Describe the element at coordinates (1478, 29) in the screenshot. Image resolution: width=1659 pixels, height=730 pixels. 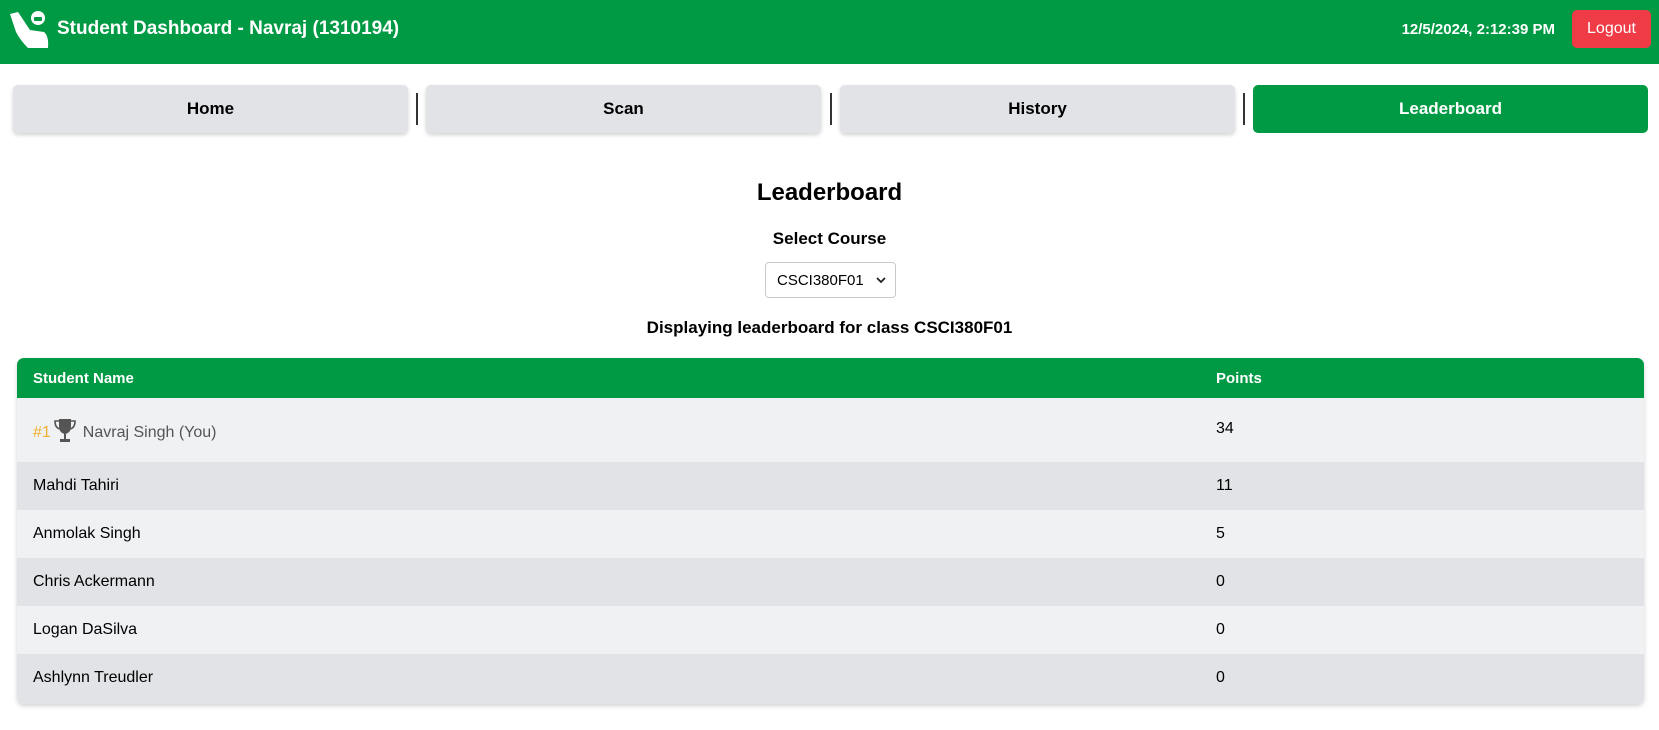
I see `current-datetime: 12/5/2024, 2:12:39 PM` at that location.